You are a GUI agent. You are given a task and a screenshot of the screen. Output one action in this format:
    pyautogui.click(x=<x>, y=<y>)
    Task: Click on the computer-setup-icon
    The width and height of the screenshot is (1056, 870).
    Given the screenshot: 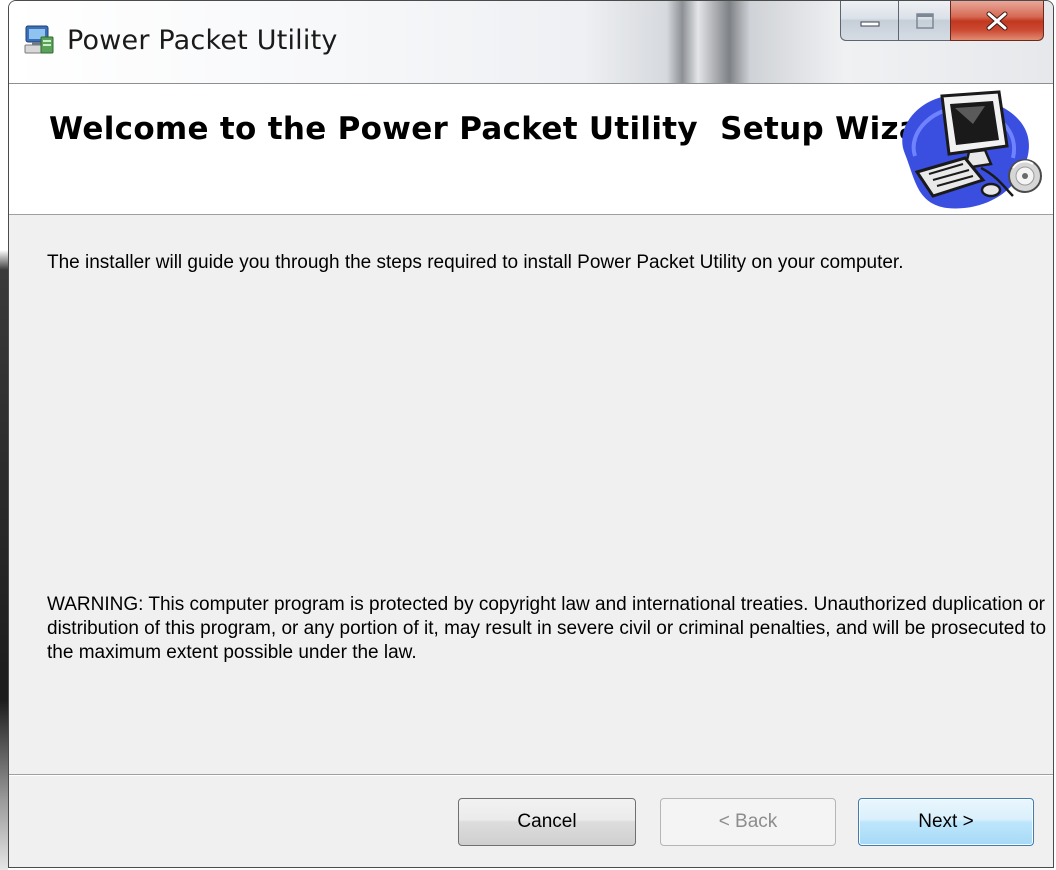 What is the action you would take?
    pyautogui.click(x=972, y=149)
    